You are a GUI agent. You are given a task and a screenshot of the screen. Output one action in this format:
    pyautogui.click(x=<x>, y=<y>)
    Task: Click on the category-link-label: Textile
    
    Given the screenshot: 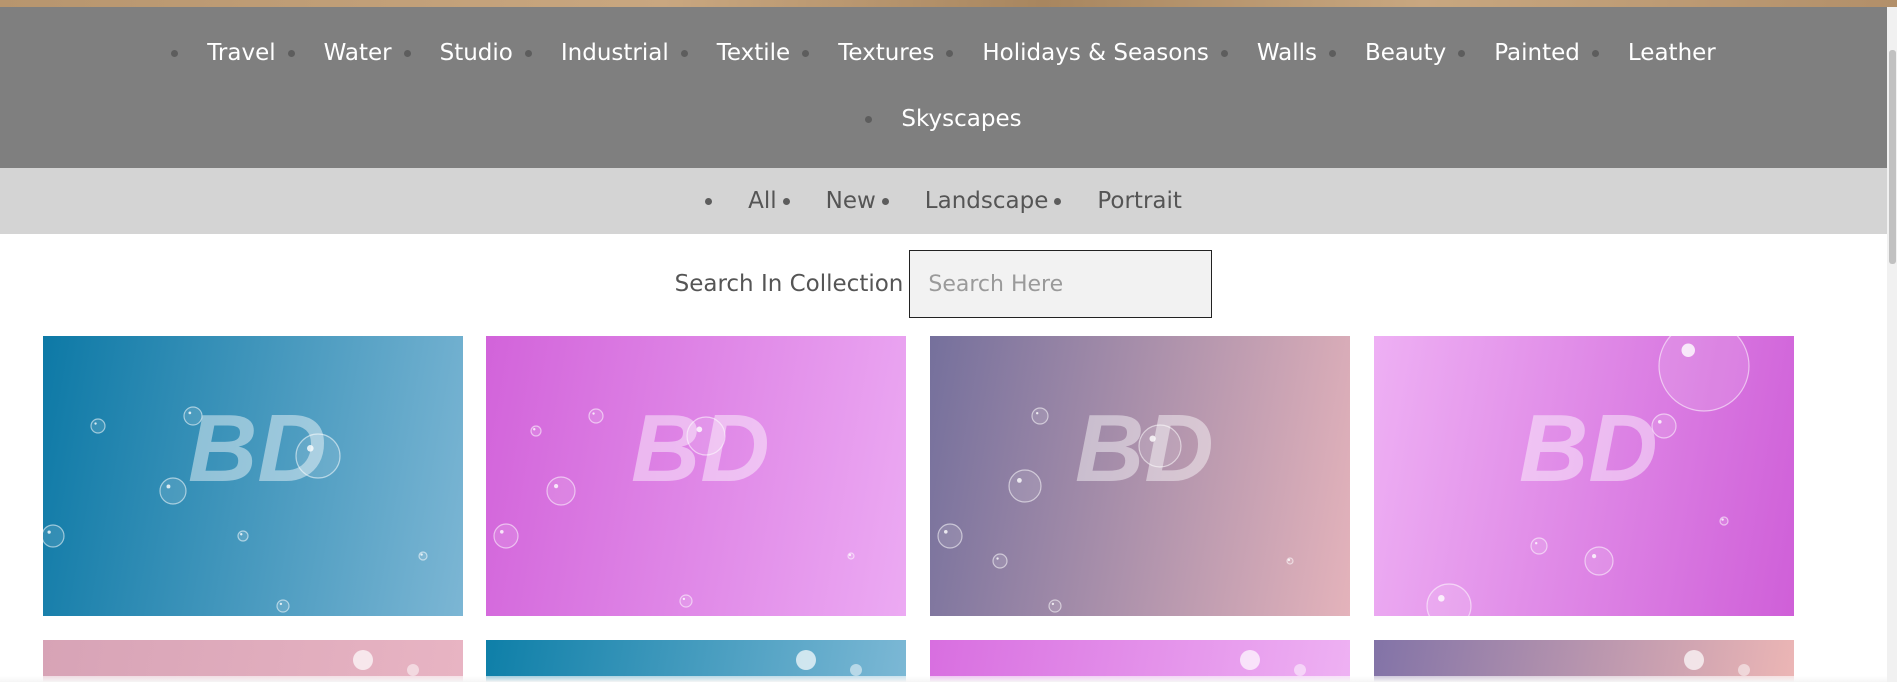 What is the action you would take?
    pyautogui.click(x=753, y=53)
    